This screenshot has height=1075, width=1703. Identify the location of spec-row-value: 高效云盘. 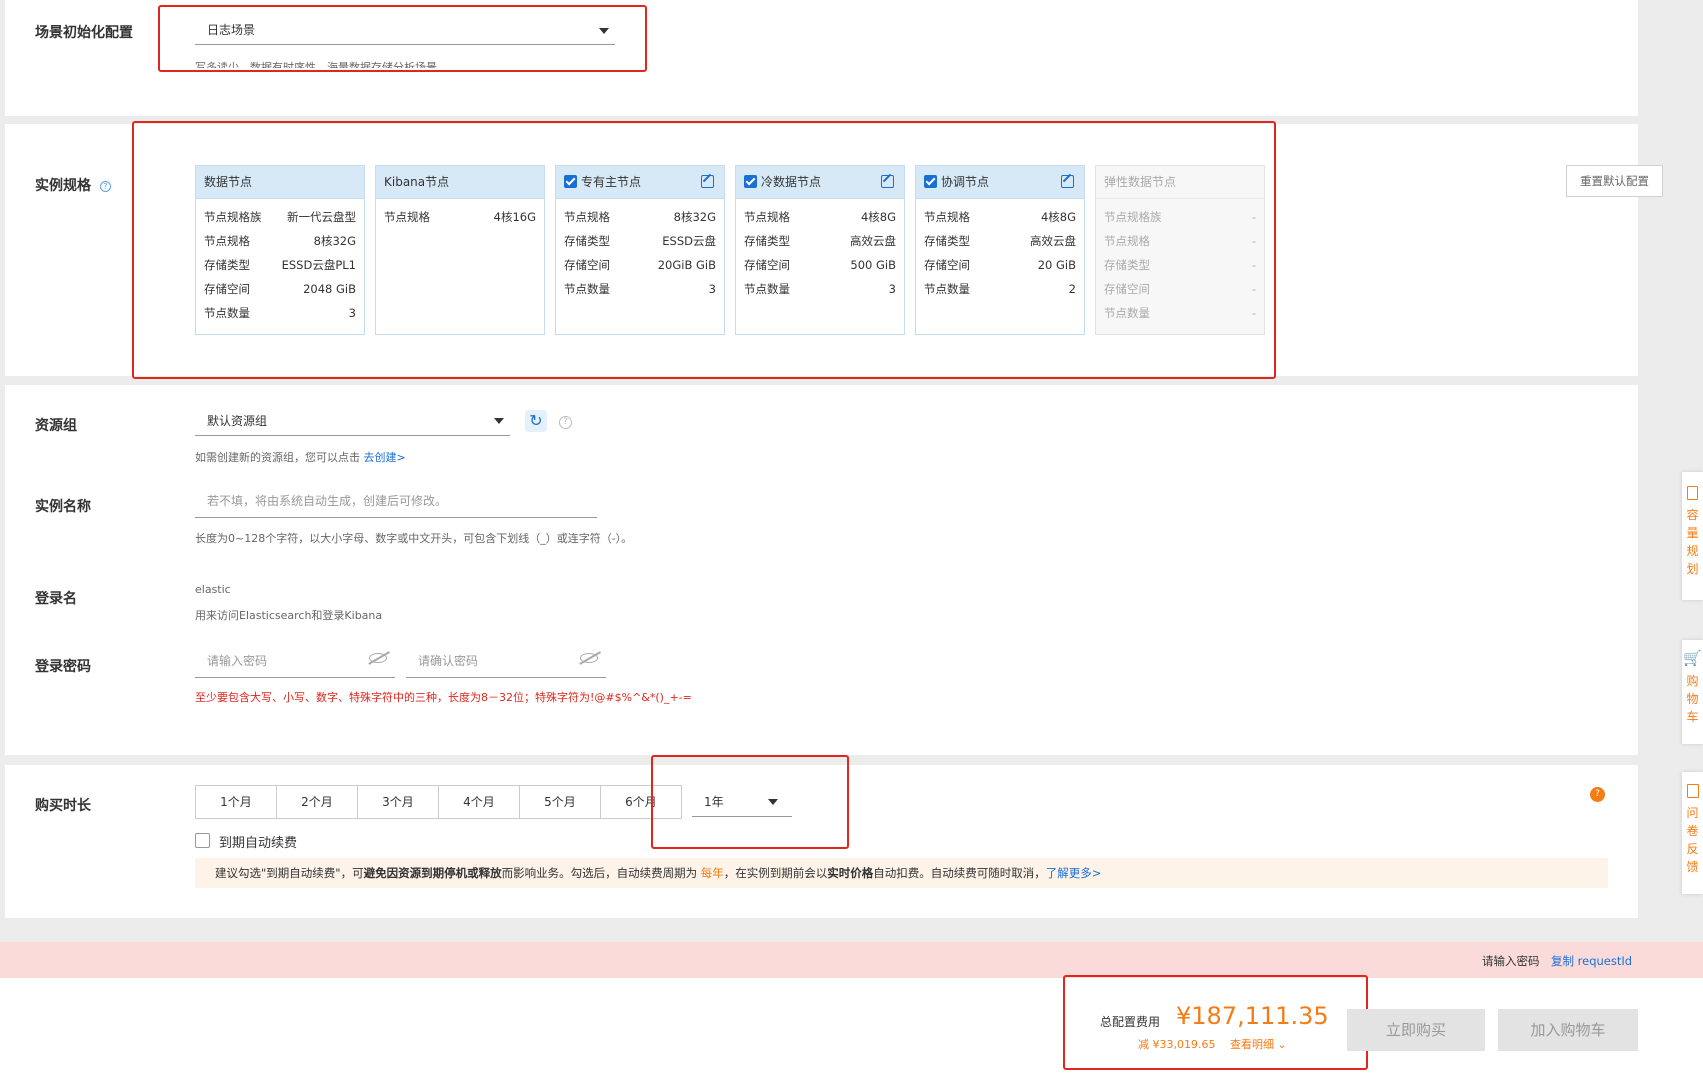
(1053, 241).